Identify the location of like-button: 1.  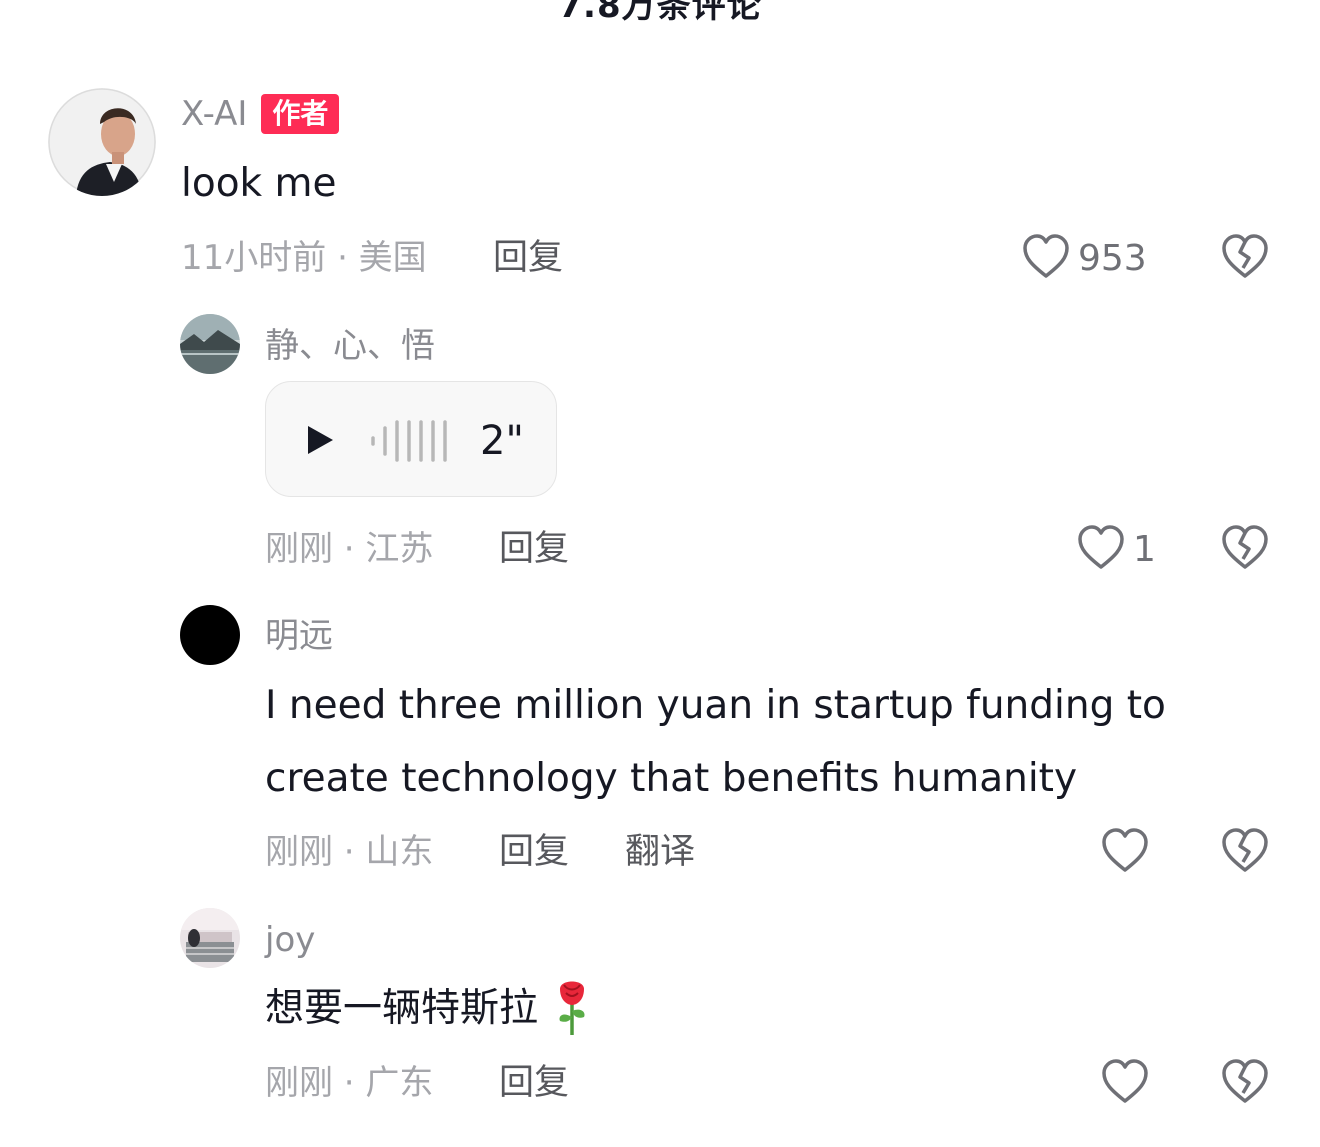
(1116, 550).